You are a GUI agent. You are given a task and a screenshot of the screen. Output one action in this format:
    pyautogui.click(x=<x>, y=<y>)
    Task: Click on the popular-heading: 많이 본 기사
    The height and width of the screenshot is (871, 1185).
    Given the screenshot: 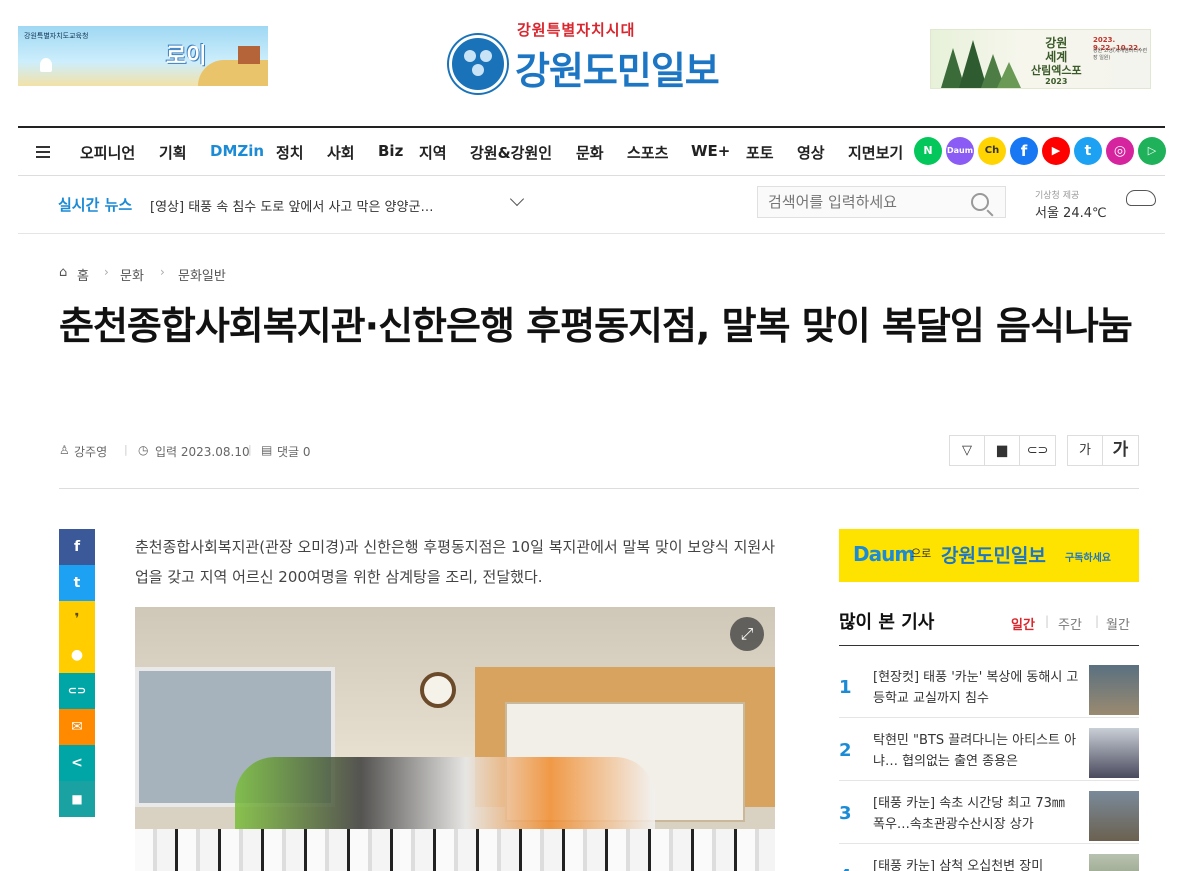 What is the action you would take?
    pyautogui.click(x=887, y=622)
    